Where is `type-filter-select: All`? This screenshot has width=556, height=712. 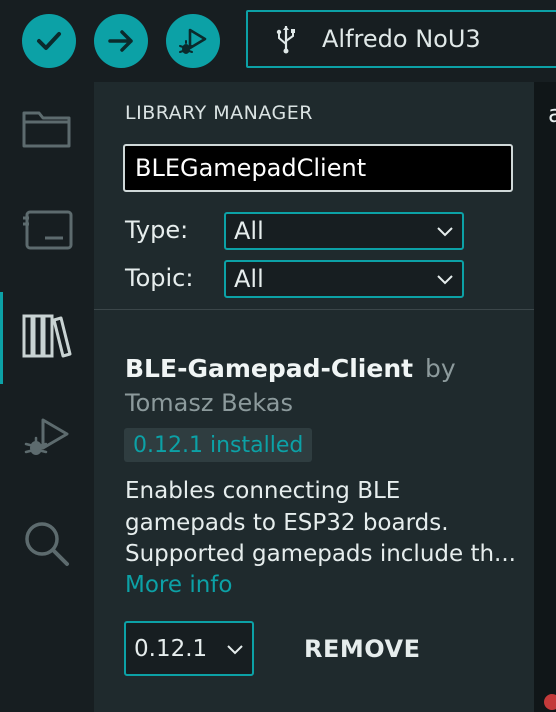 type-filter-select: All is located at coordinates (344, 231).